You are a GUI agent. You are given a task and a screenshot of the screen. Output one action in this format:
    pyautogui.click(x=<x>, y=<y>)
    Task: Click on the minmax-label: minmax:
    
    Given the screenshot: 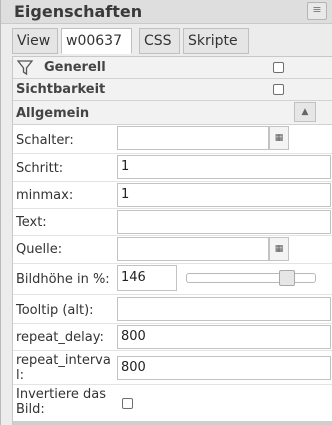 What is the action you would take?
    pyautogui.click(x=45, y=195)
    